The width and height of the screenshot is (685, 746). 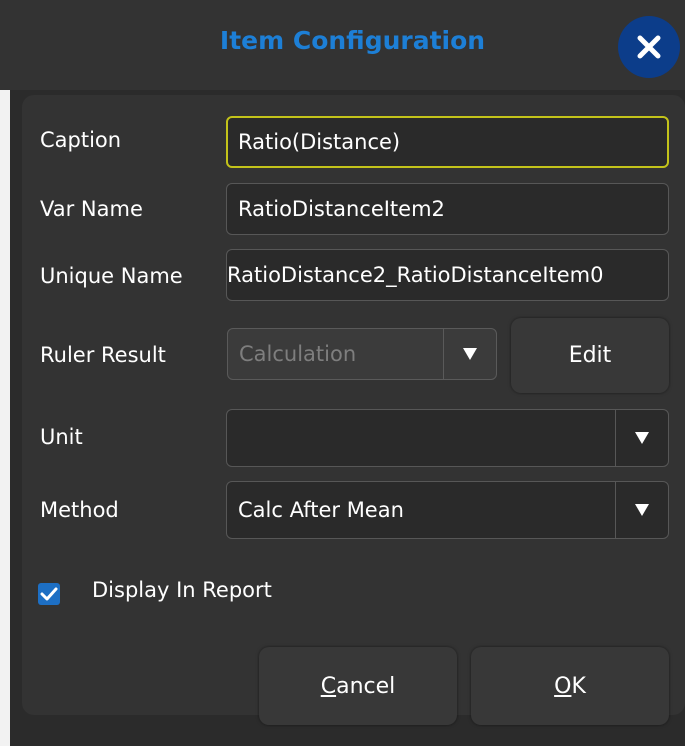 What do you see at coordinates (352, 40) in the screenshot?
I see `dialog-title: Item Configuration` at bounding box center [352, 40].